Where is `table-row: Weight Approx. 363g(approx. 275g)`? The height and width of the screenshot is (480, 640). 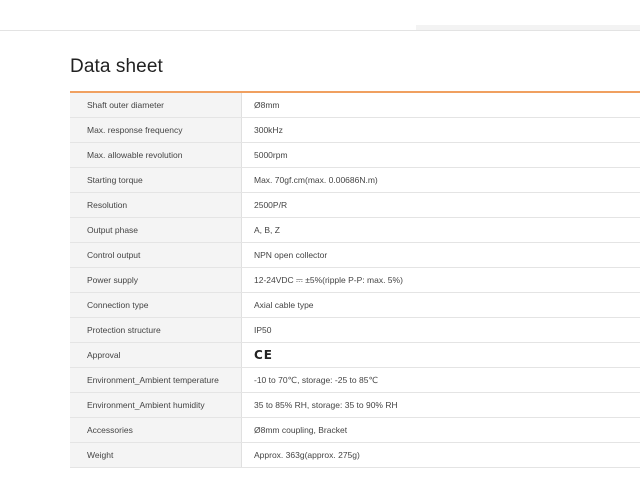
table-row: Weight Approx. 363g(approx. 275g) is located at coordinates (355, 455).